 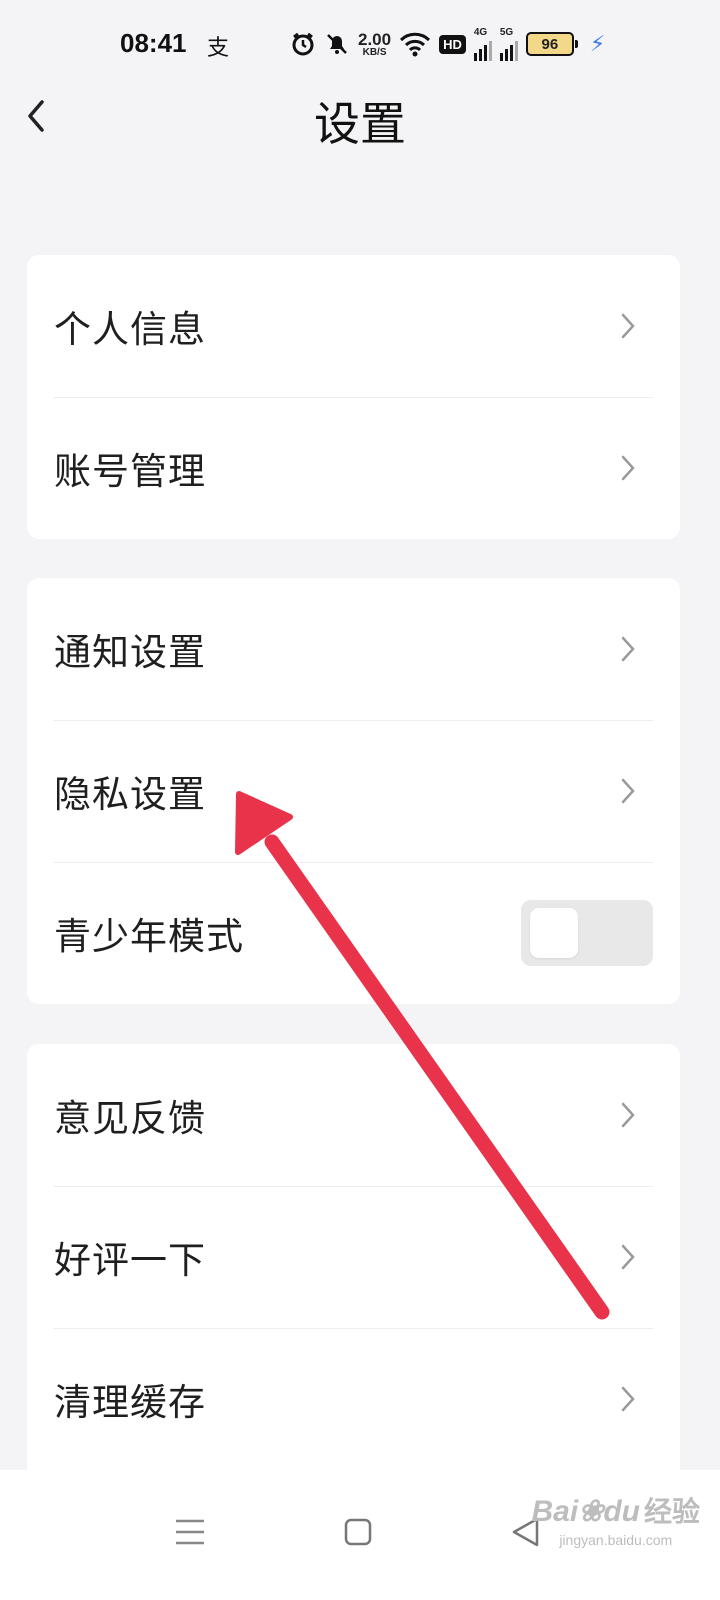 I want to click on signal-4g-icon: 4G, so click(x=482, y=44).